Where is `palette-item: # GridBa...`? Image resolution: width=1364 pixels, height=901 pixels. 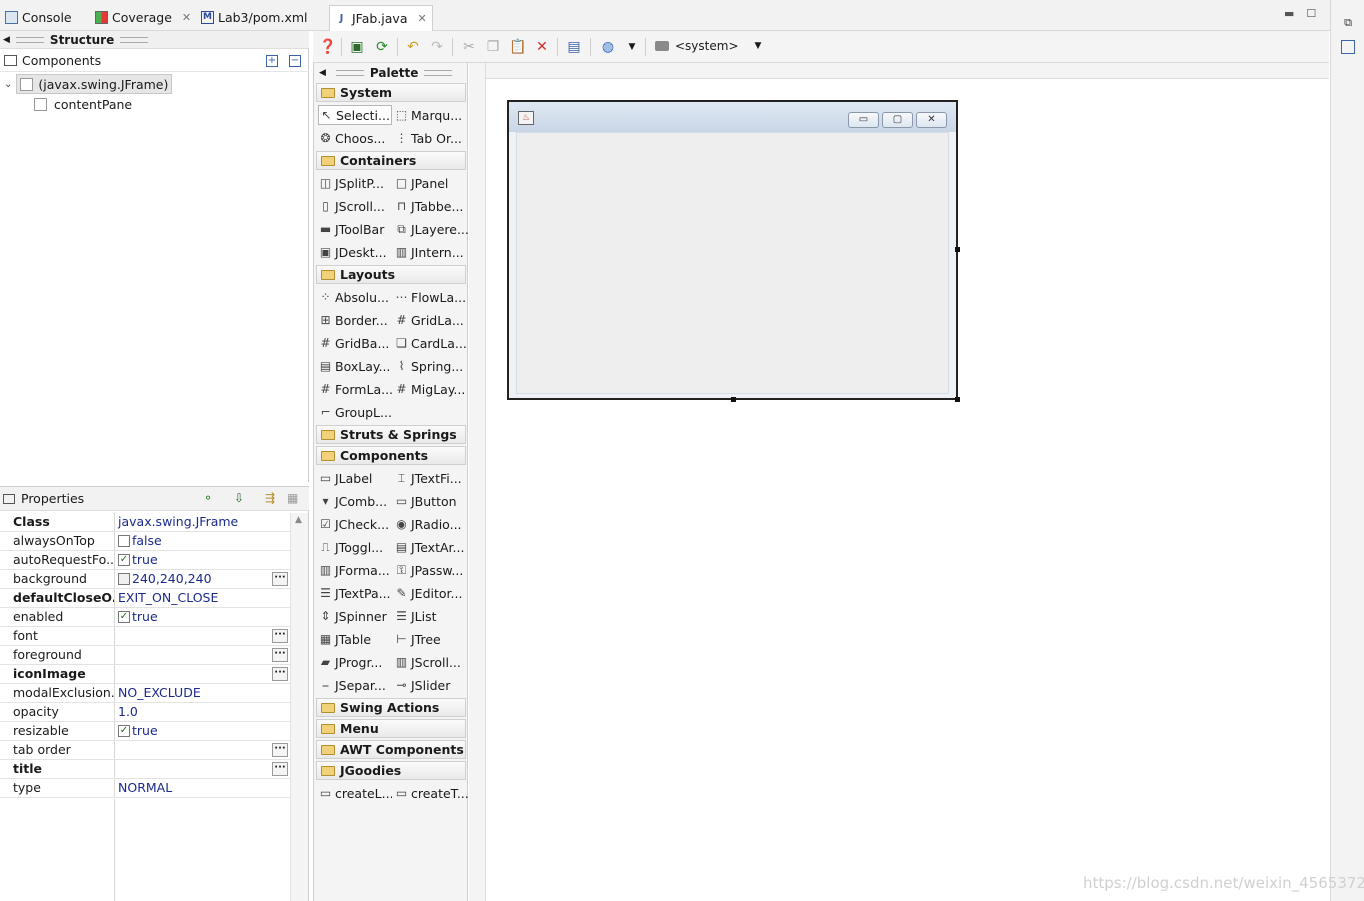
palette-item: # GridBa... is located at coordinates (355, 343).